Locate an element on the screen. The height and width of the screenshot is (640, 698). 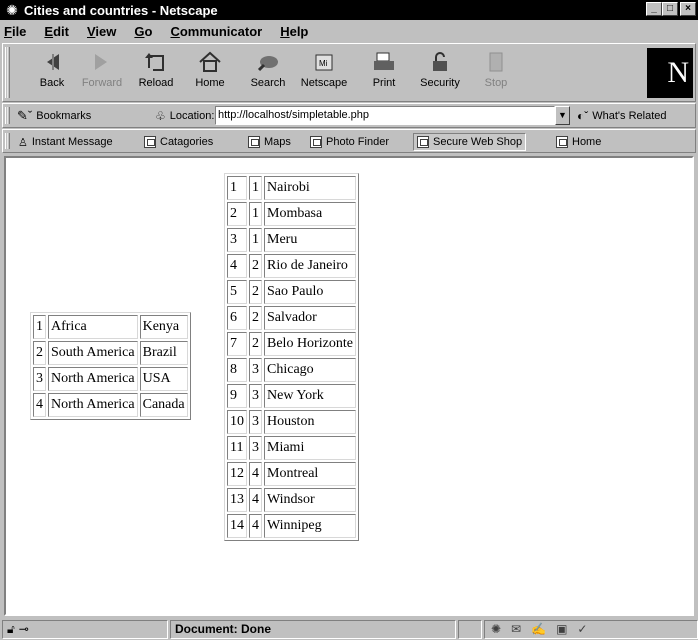
close-button: × is located at coordinates (688, 9).